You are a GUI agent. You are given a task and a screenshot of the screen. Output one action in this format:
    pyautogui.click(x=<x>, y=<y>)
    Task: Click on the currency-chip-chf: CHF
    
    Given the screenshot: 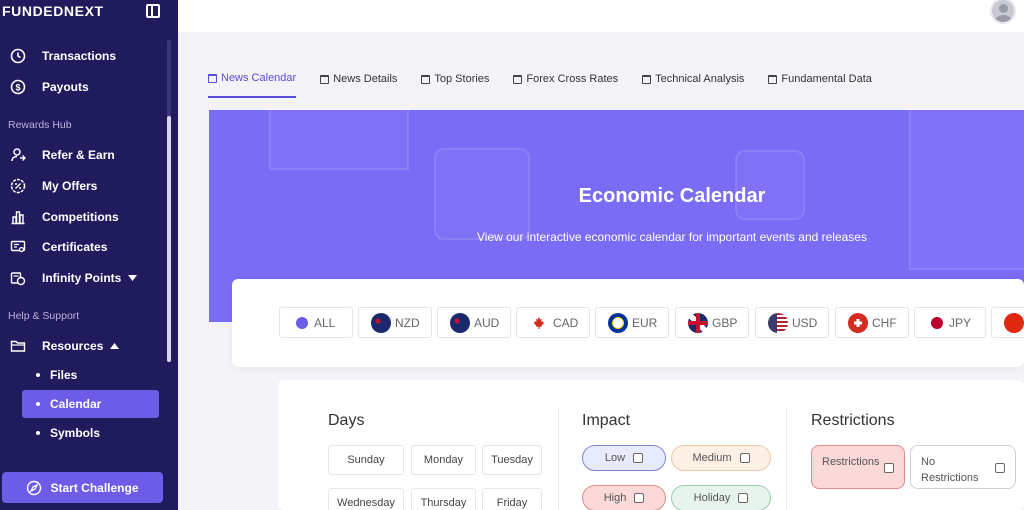 What is the action you would take?
    pyautogui.click(x=872, y=322)
    